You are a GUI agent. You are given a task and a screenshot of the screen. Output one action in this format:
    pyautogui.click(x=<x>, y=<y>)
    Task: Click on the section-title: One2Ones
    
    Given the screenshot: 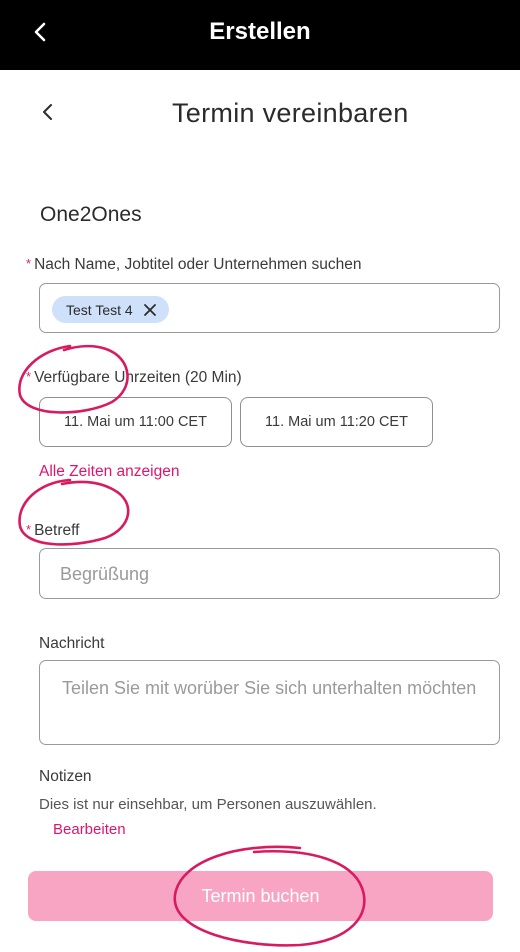 What is the action you would take?
    pyautogui.click(x=91, y=214)
    